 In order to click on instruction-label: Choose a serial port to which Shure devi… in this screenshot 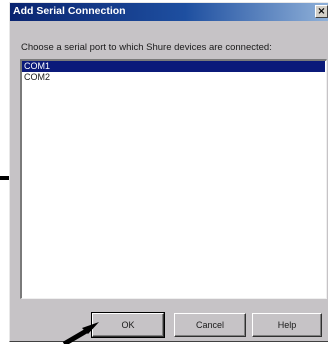, I will do `click(146, 47)`.